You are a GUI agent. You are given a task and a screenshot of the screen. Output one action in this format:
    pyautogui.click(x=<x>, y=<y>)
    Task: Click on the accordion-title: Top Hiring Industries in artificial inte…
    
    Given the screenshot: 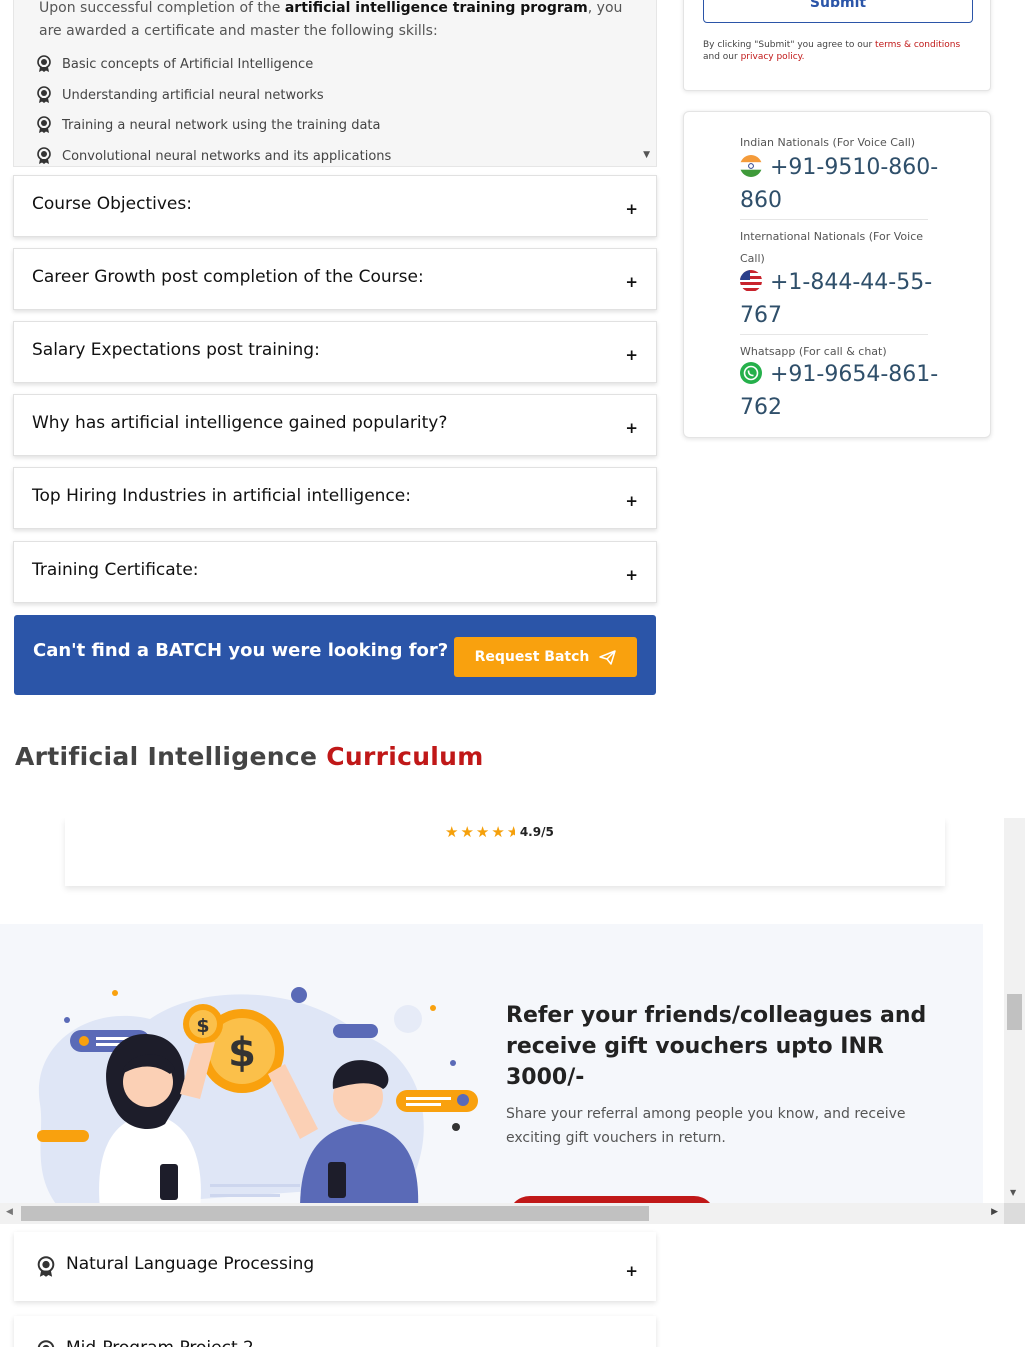 What is the action you would take?
    pyautogui.click(x=221, y=496)
    